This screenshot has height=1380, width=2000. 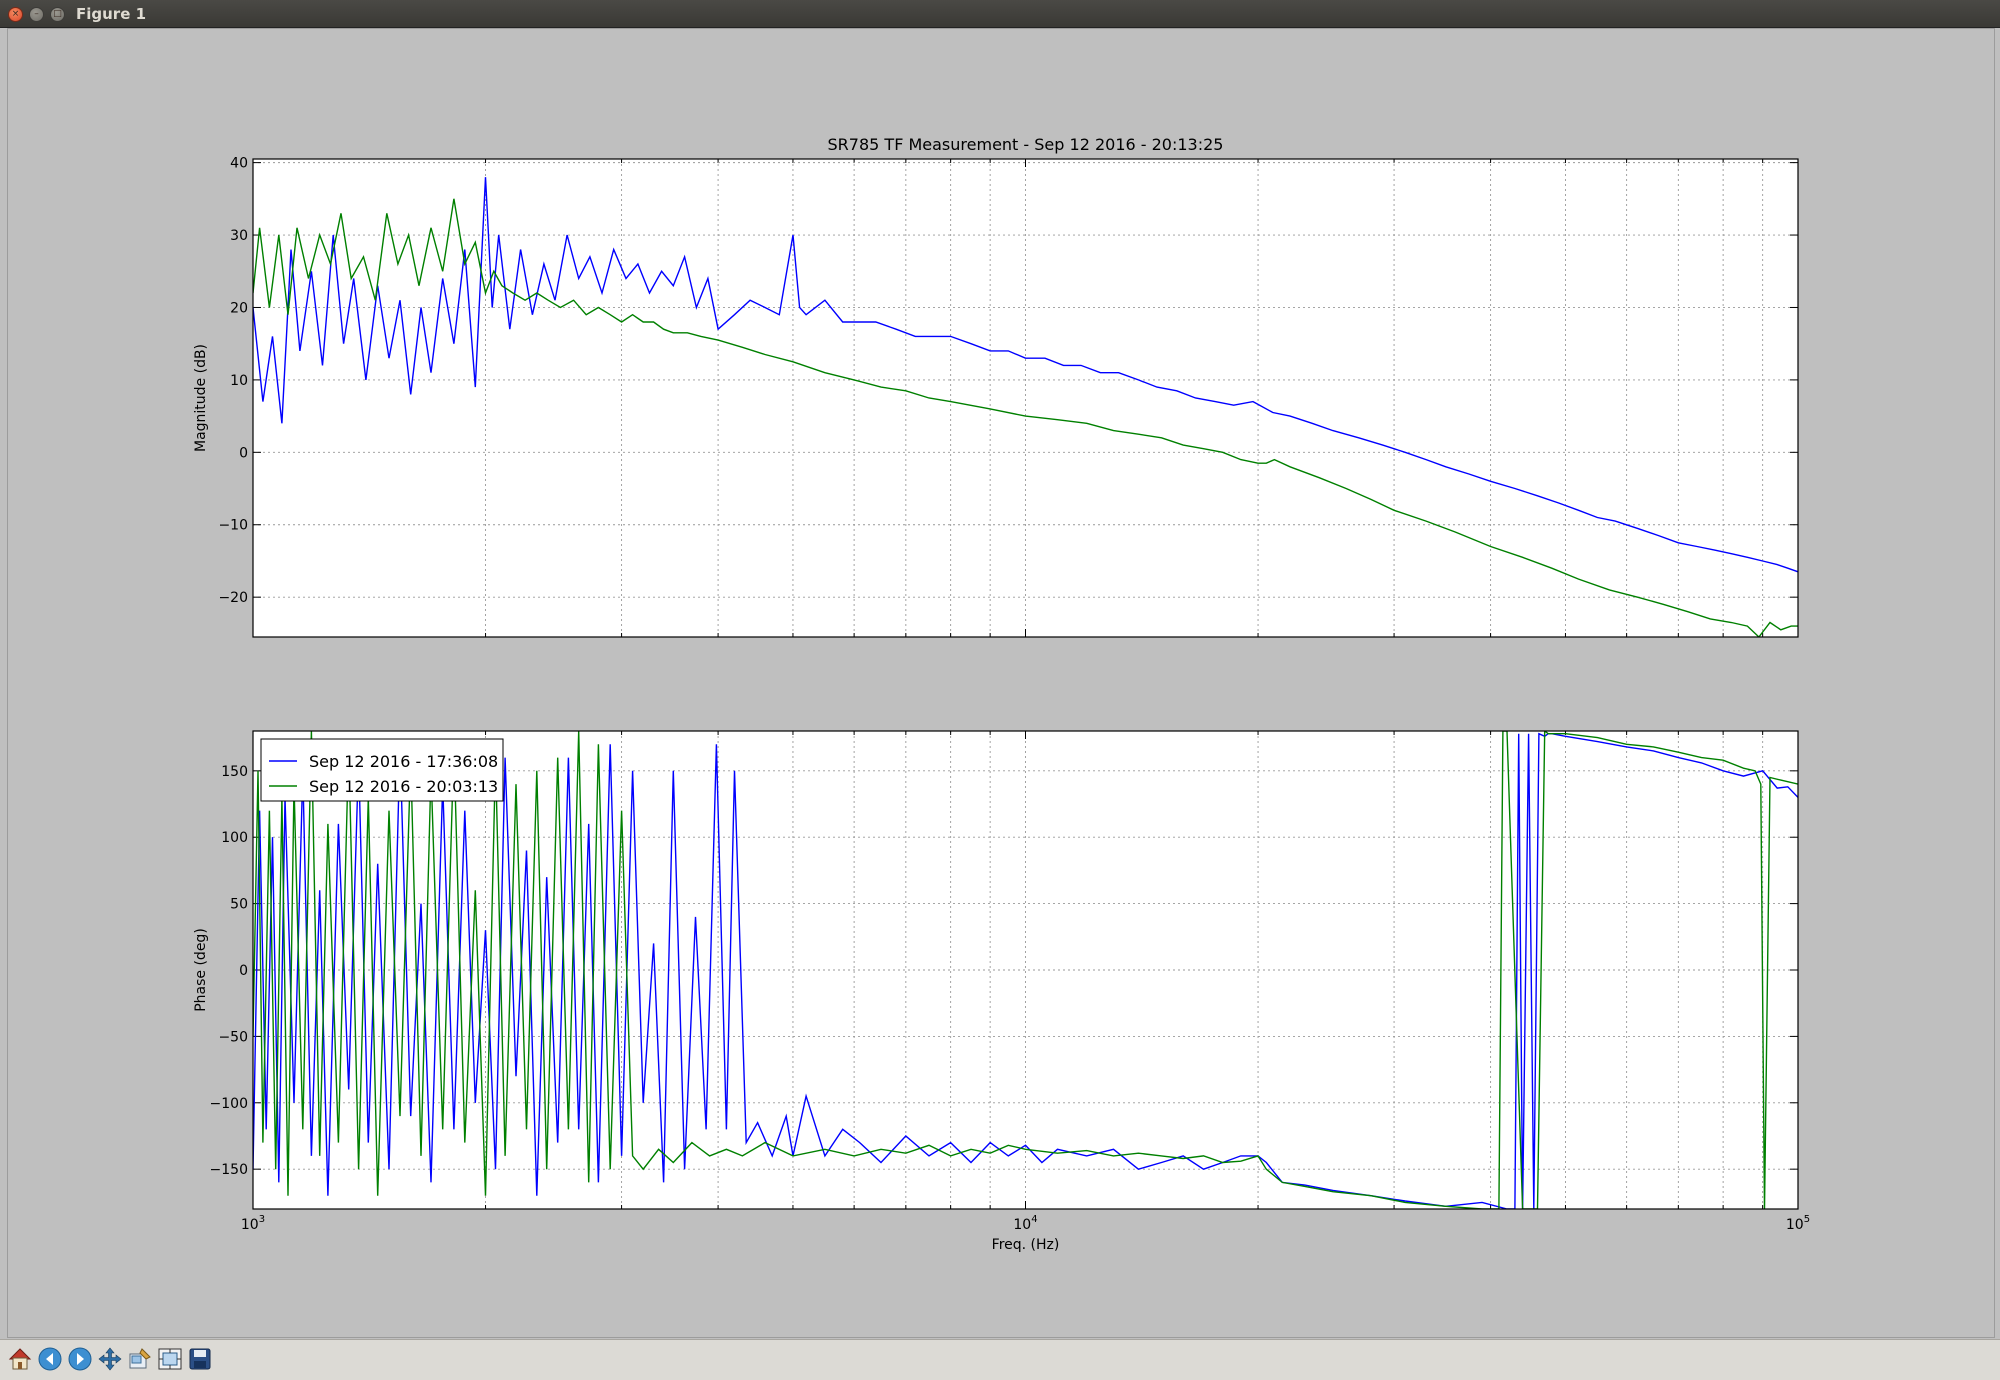 I want to click on home-button, so click(x=20, y=1359).